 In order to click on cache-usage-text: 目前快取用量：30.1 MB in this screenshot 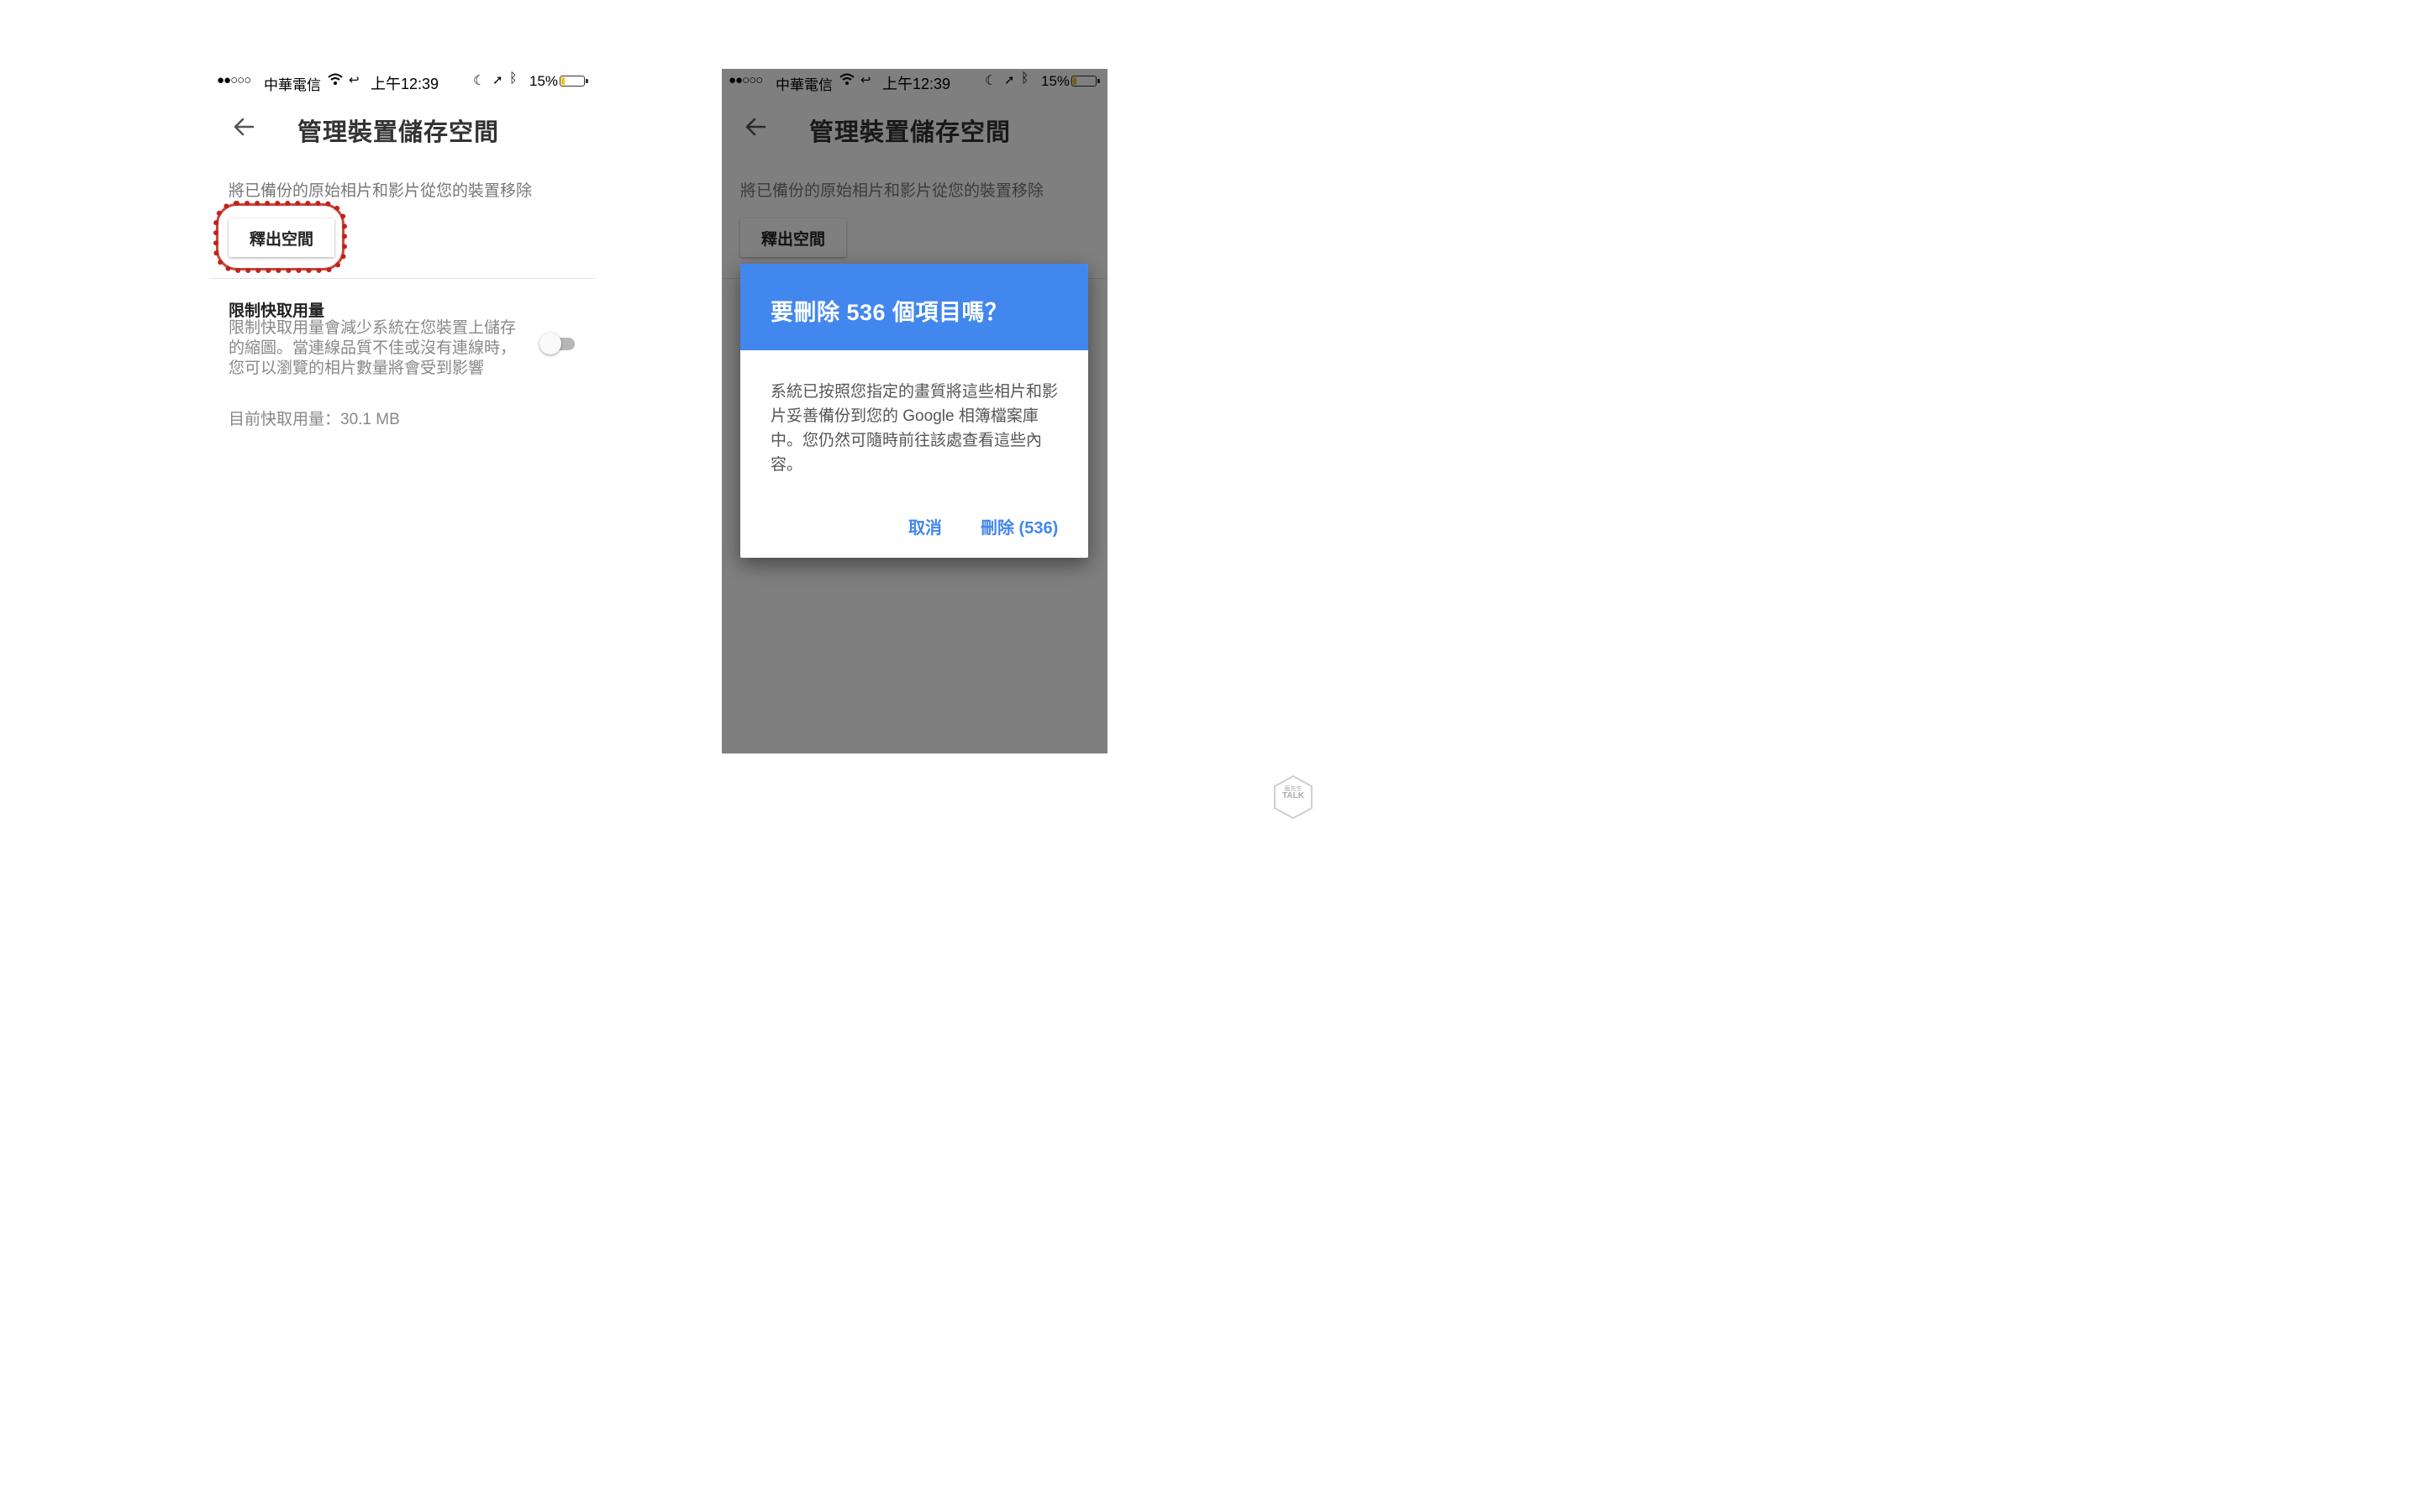, I will do `click(314, 419)`.